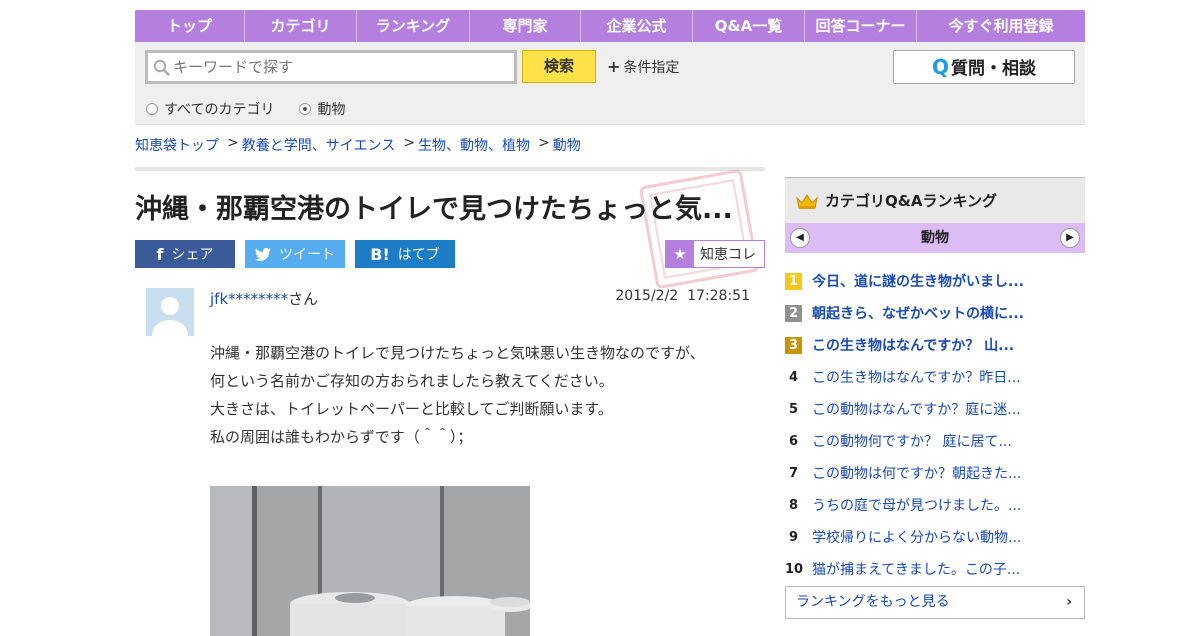  I want to click on hatena-bookmark-button: B! はてブ, so click(405, 254).